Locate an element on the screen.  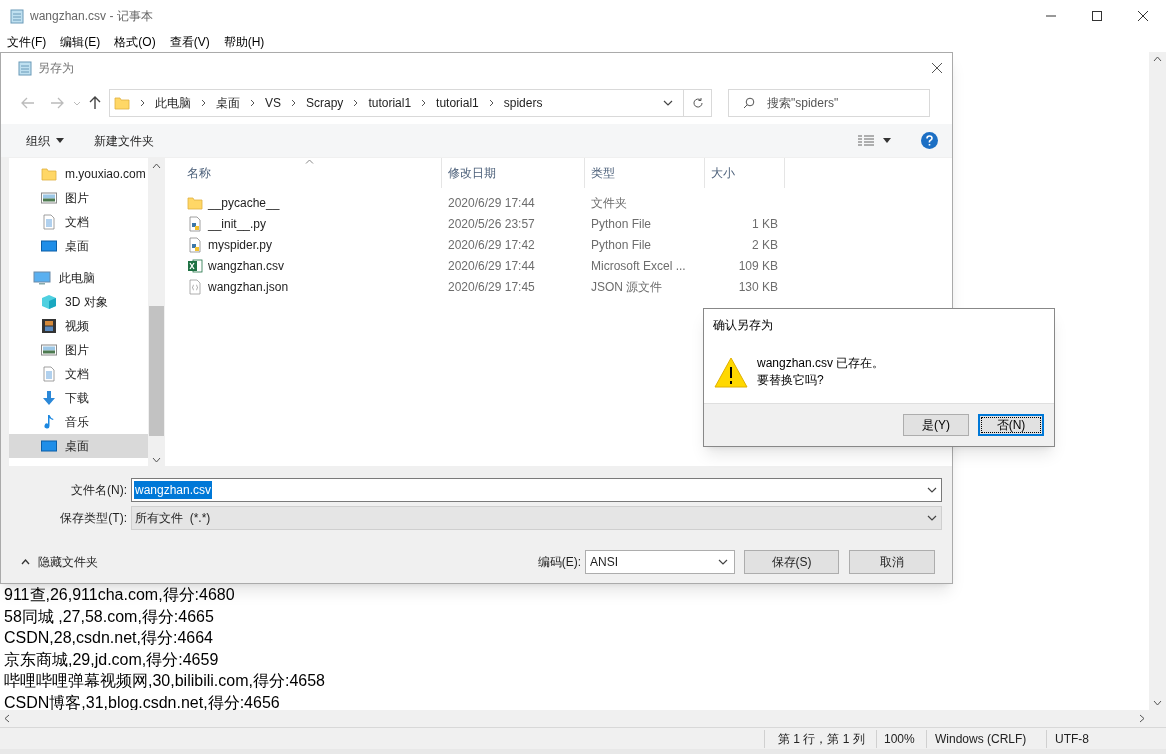
file-size: 2 KB is located at coordinates (765, 245).